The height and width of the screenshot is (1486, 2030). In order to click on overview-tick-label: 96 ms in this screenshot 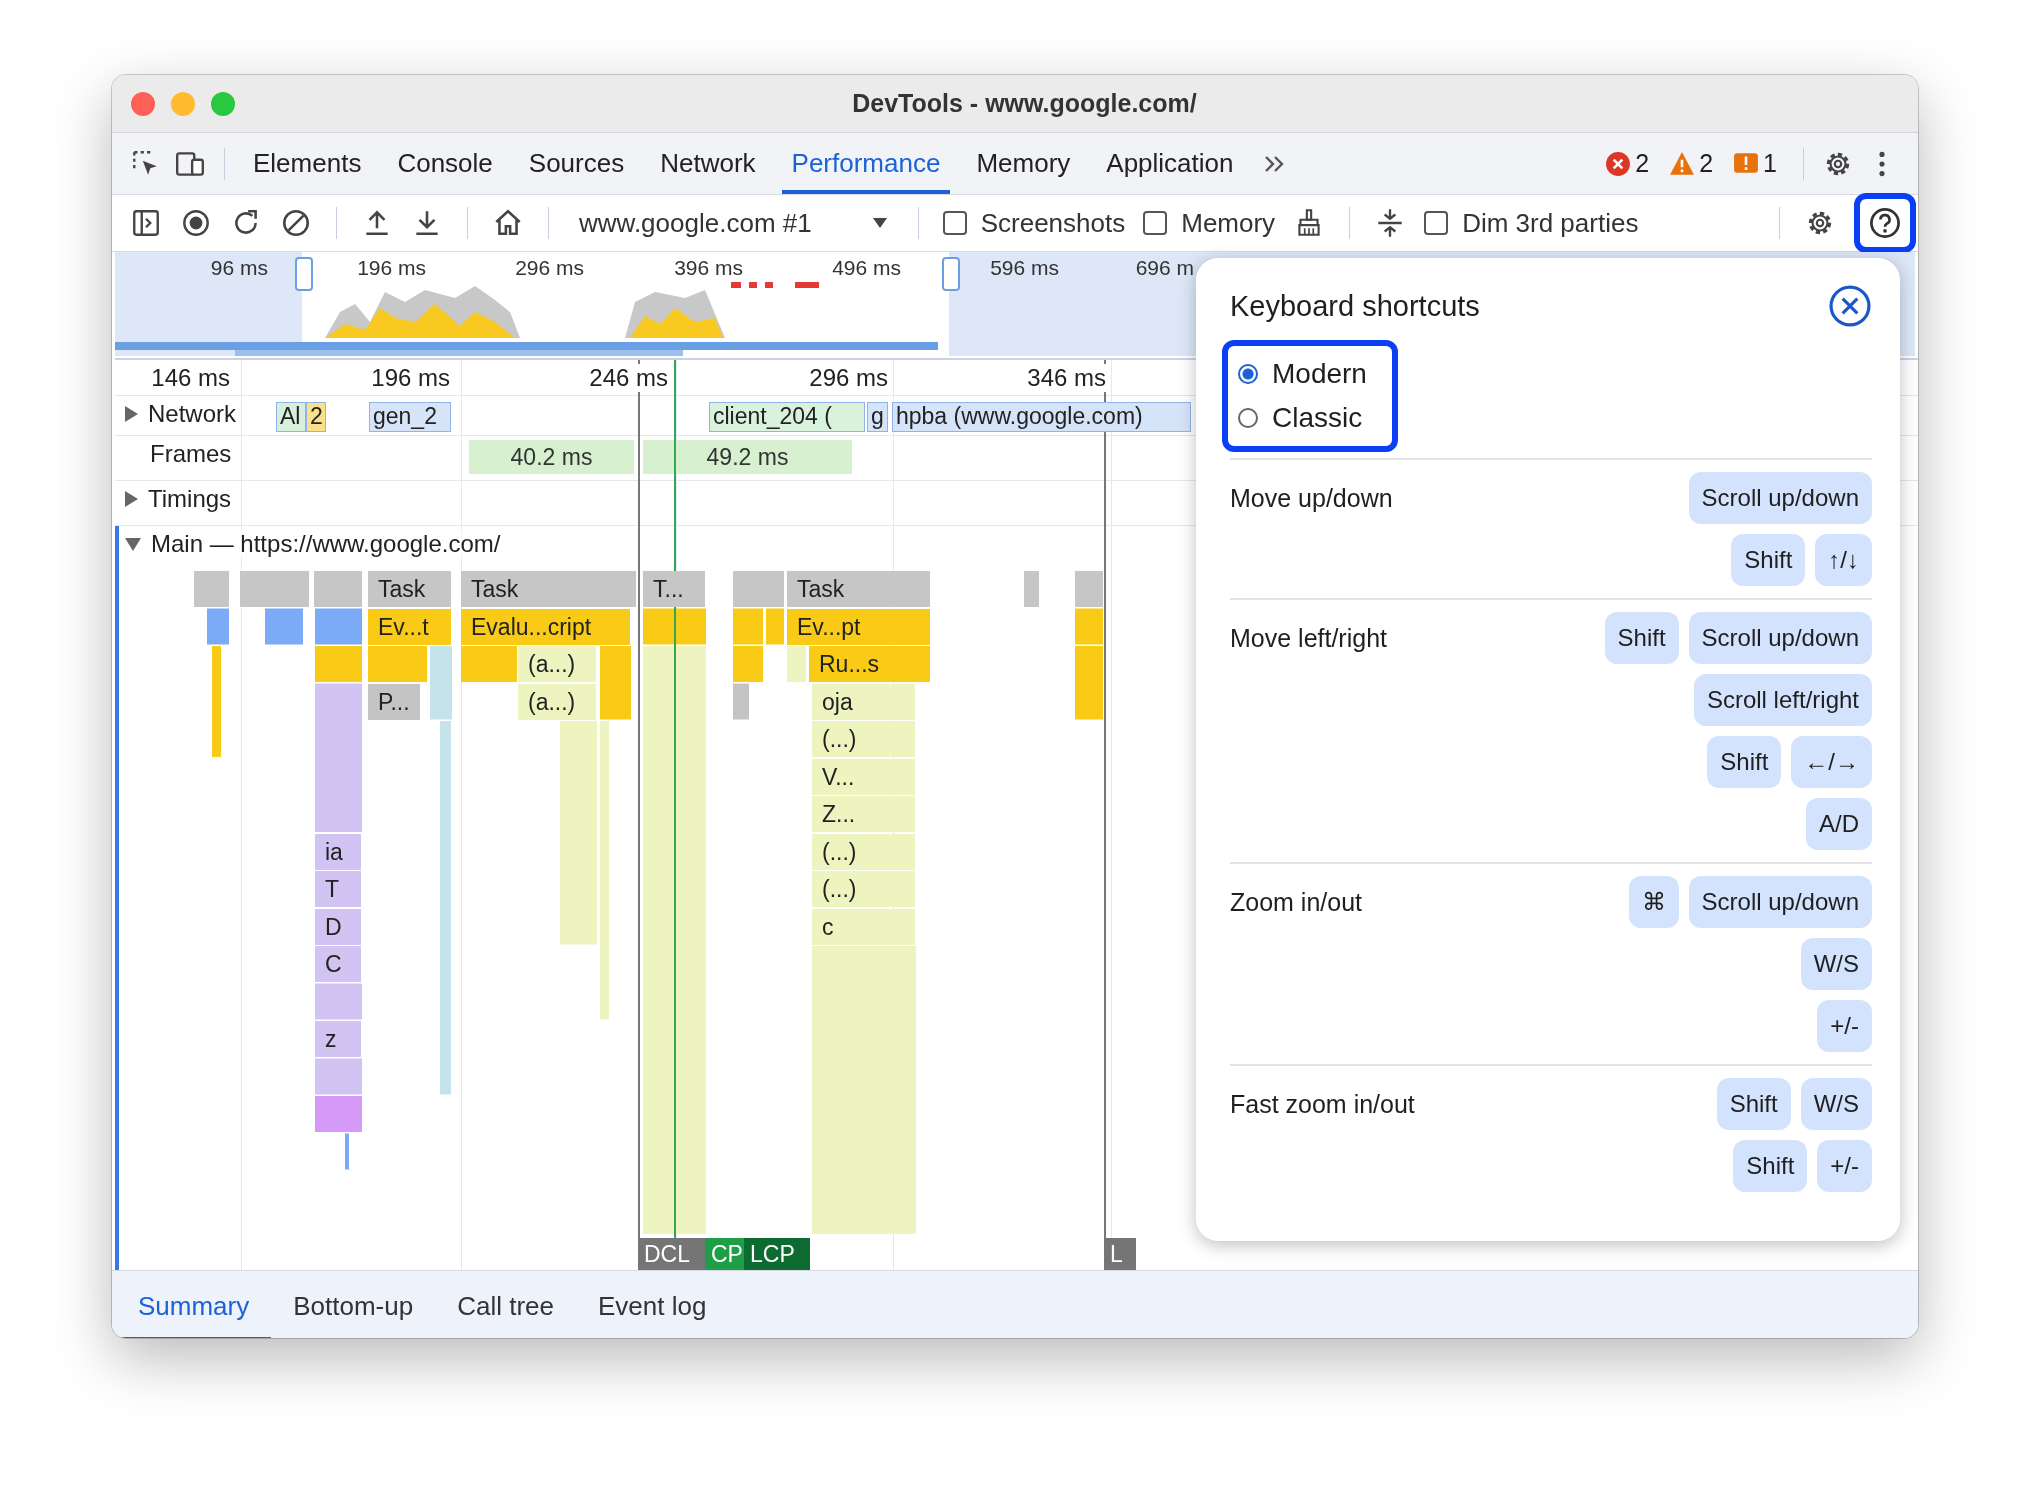, I will do `click(239, 268)`.